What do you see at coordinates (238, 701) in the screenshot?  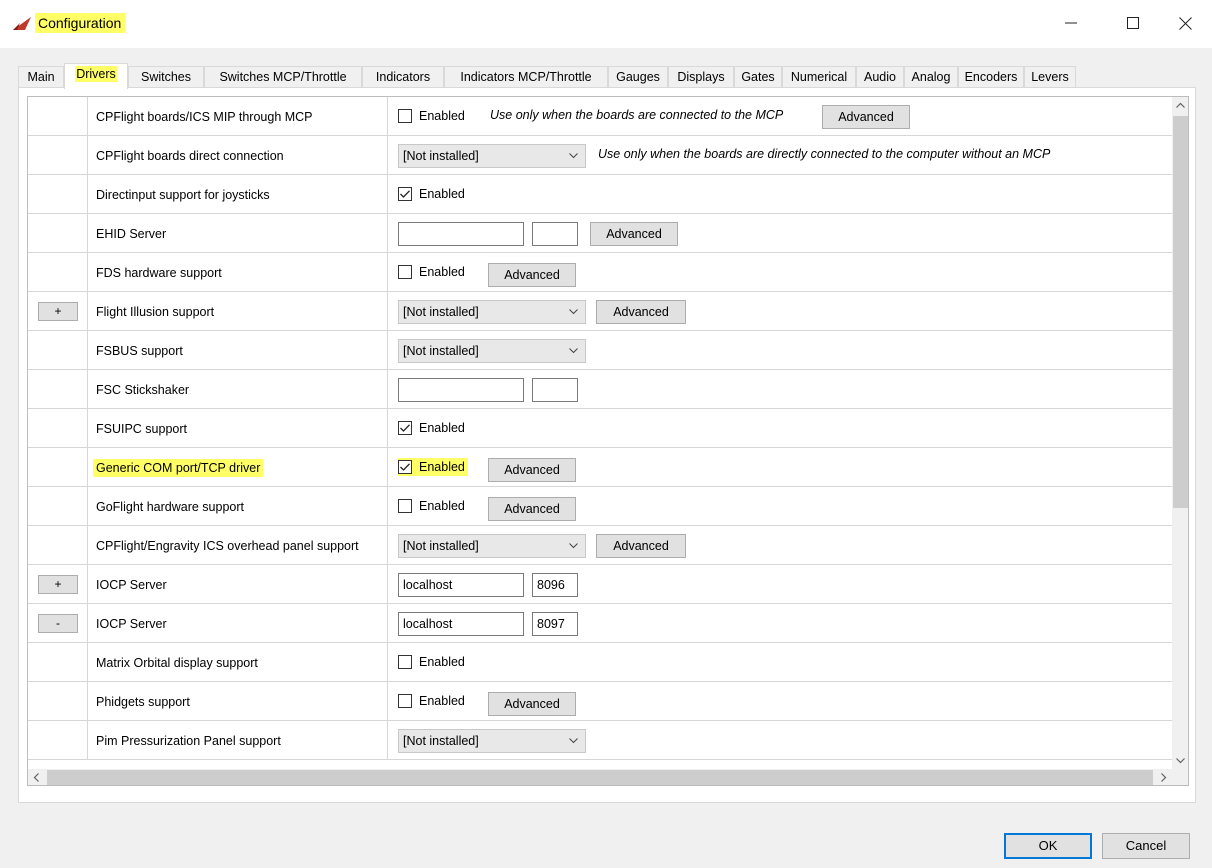 I see `driver-name: Phidgets support` at bounding box center [238, 701].